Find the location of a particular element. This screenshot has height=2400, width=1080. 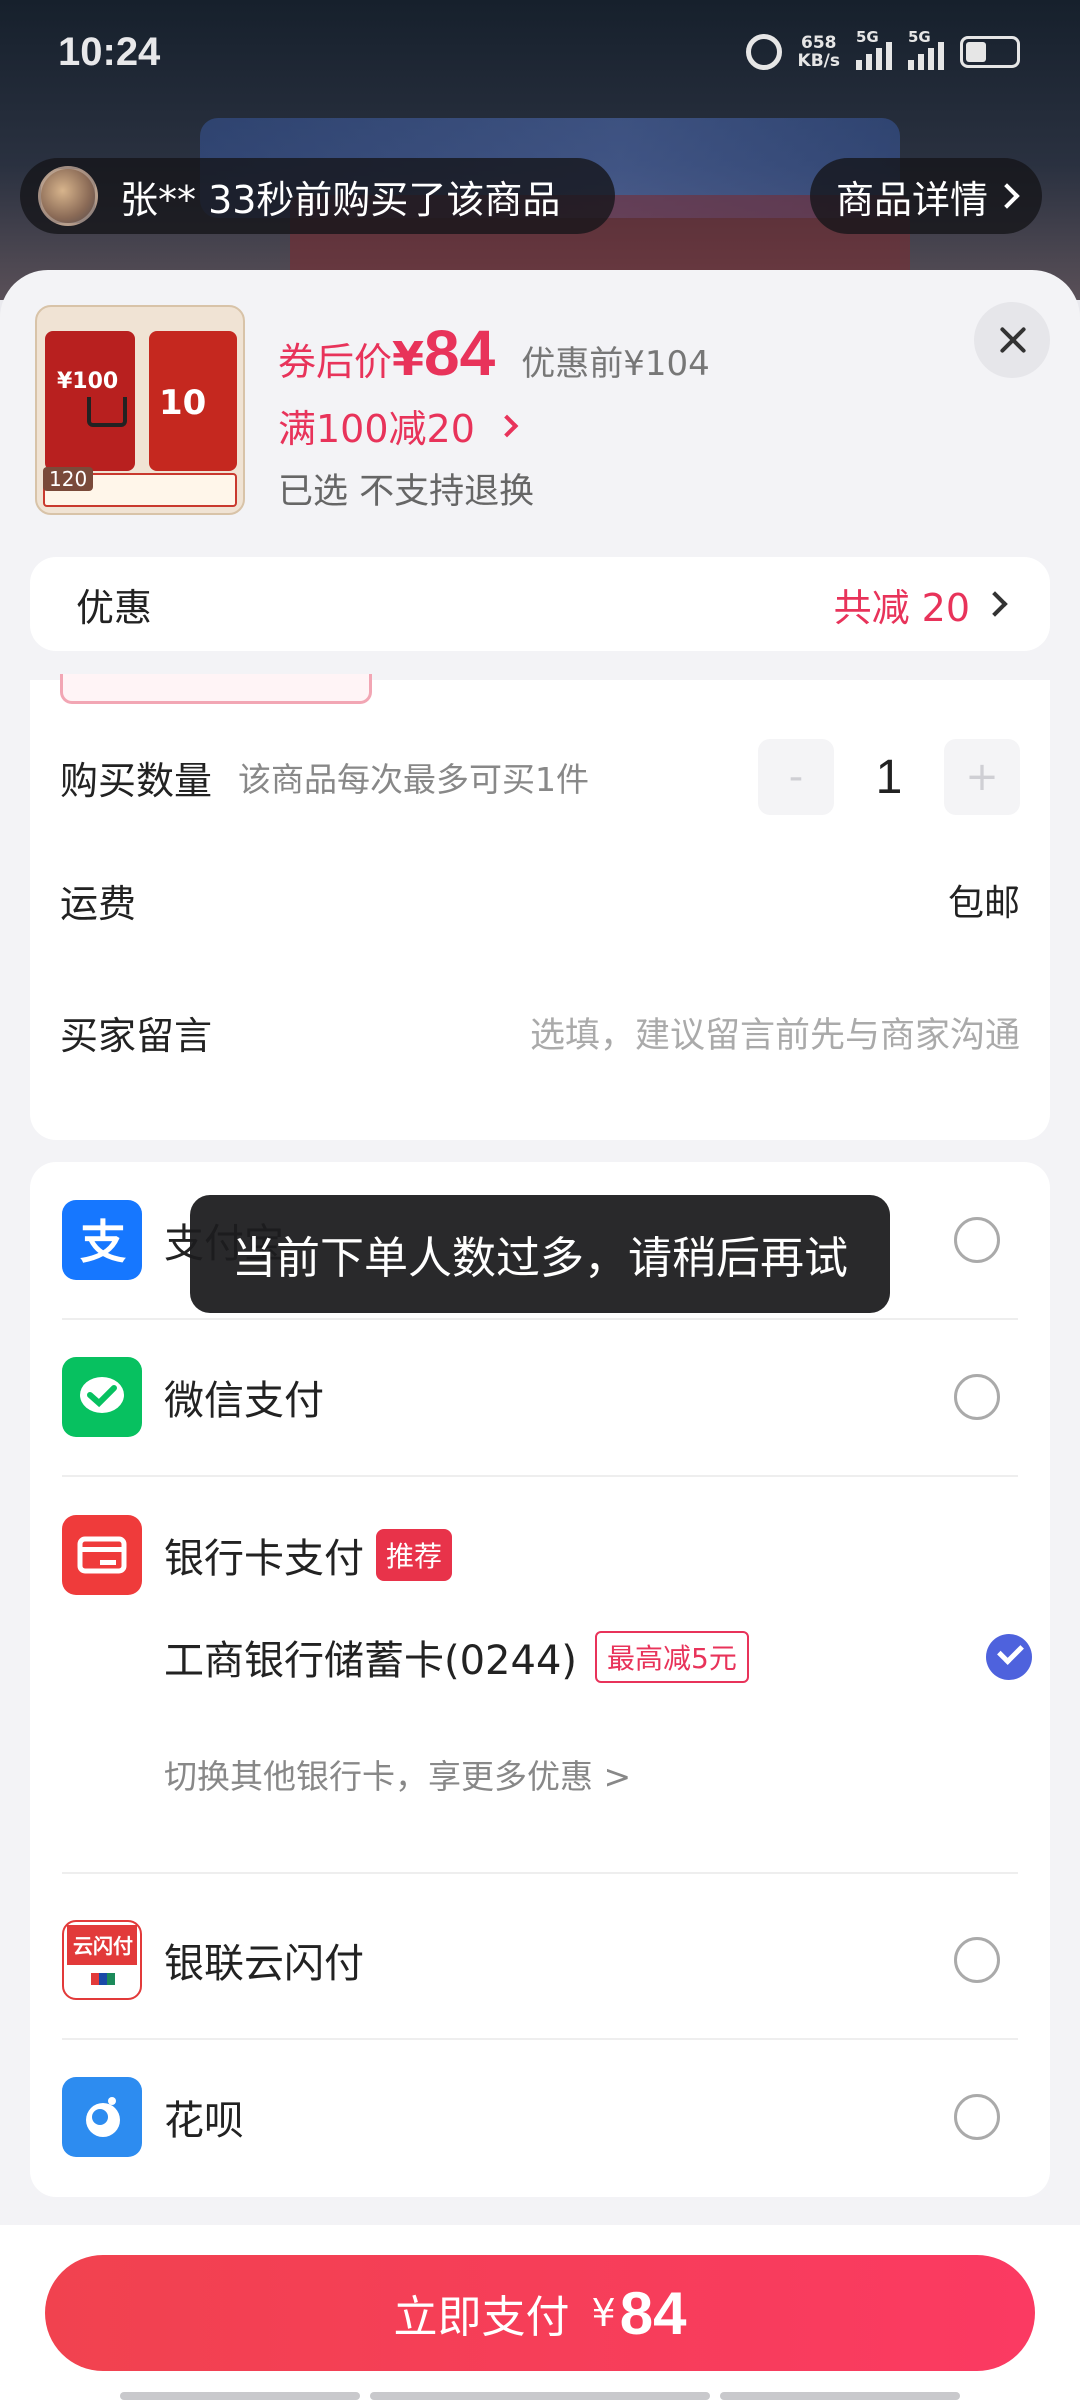

product-detail-button: 商品详情 is located at coordinates (926, 196).